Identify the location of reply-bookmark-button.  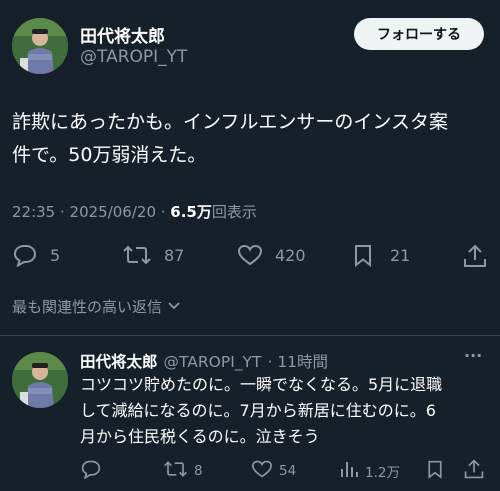
(435, 471).